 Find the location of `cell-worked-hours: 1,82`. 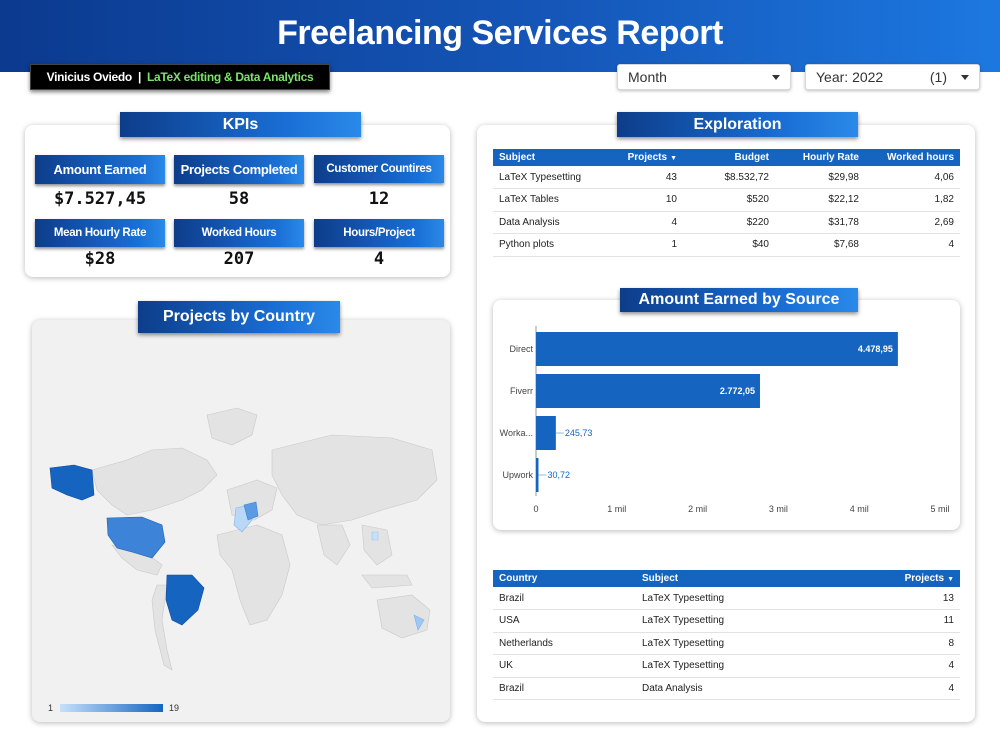

cell-worked-hours: 1,82 is located at coordinates (912, 200).